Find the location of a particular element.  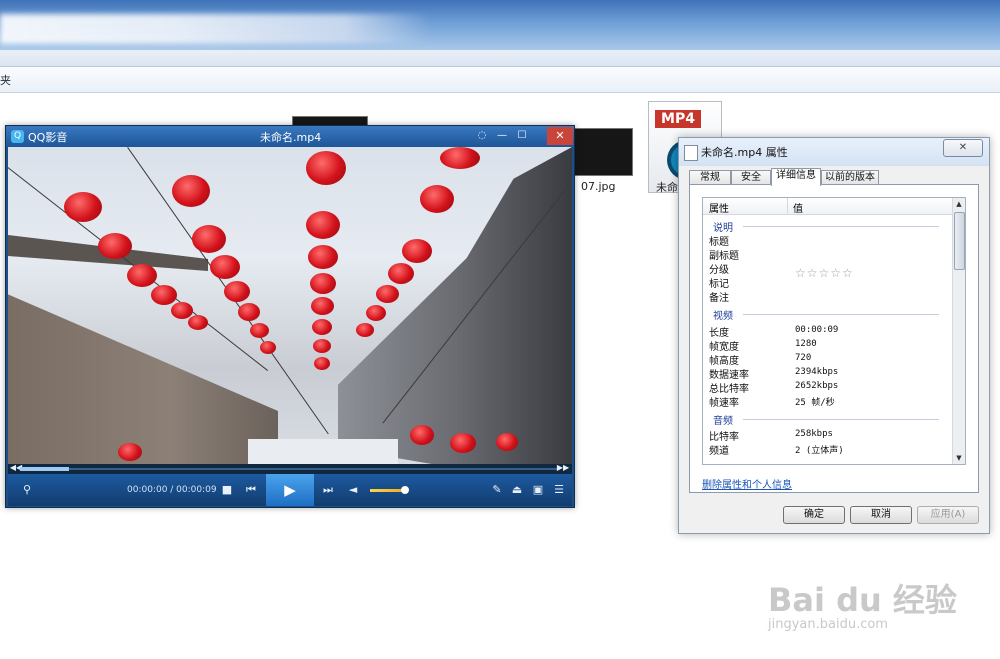

scroll-down-icon: ▼ is located at coordinates (959, 458).